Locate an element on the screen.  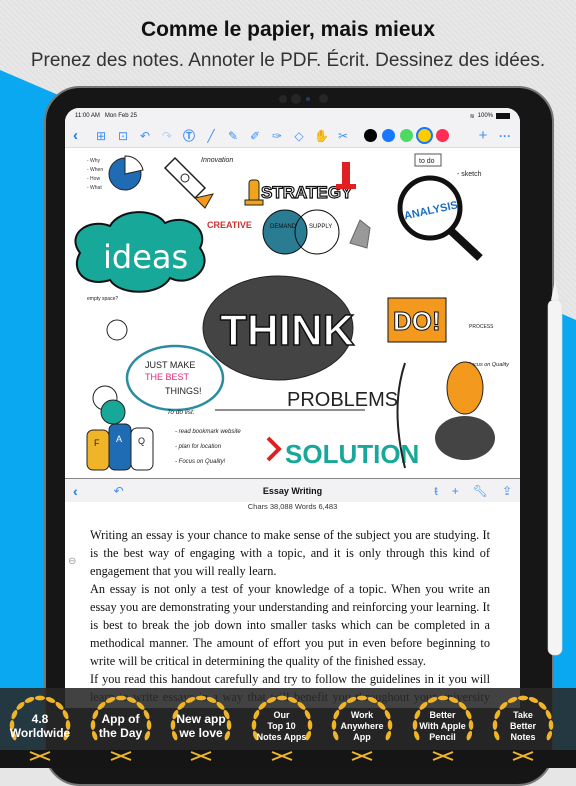
drawing-toolbar: ‹ ⊞ ⊡ ↶ ↷ Ⓣ ╱ ✎ ✐ ✑ ◇ ✋ ✂ + ··· is located at coordinates (292, 136).